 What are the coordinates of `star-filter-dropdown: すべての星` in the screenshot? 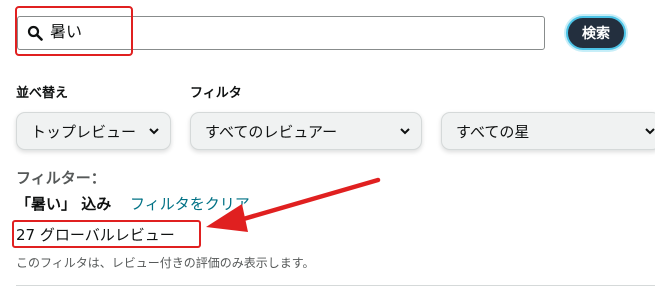 It's located at (548, 131).